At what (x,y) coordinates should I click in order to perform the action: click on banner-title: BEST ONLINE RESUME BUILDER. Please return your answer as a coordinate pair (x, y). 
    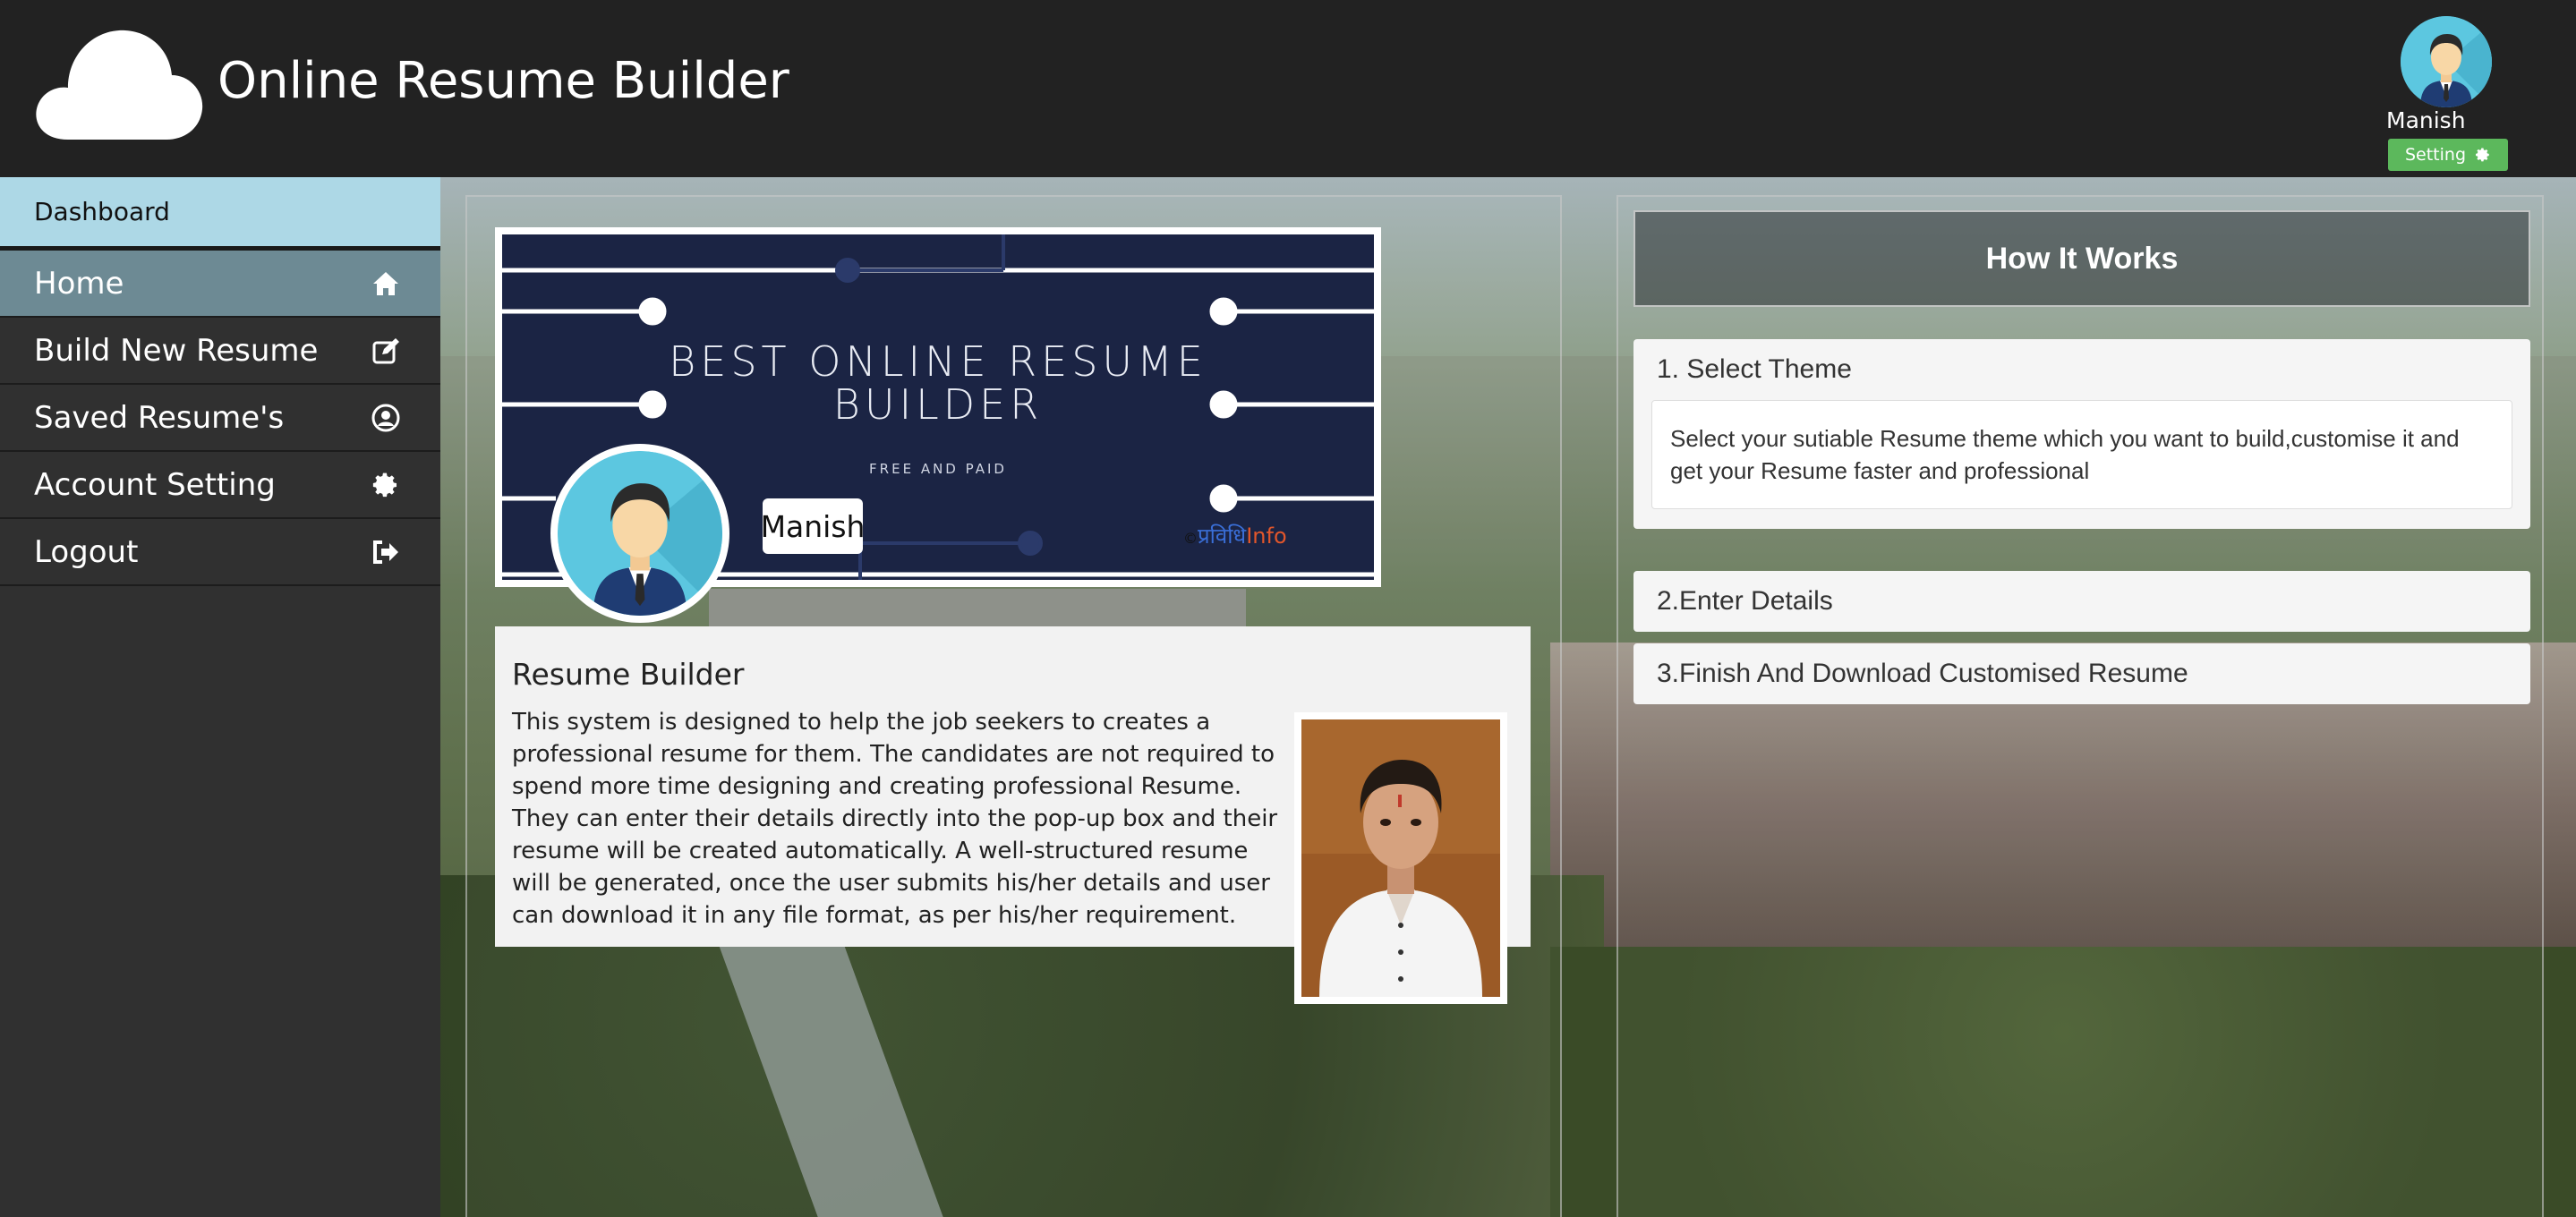
    Looking at the image, I should click on (938, 383).